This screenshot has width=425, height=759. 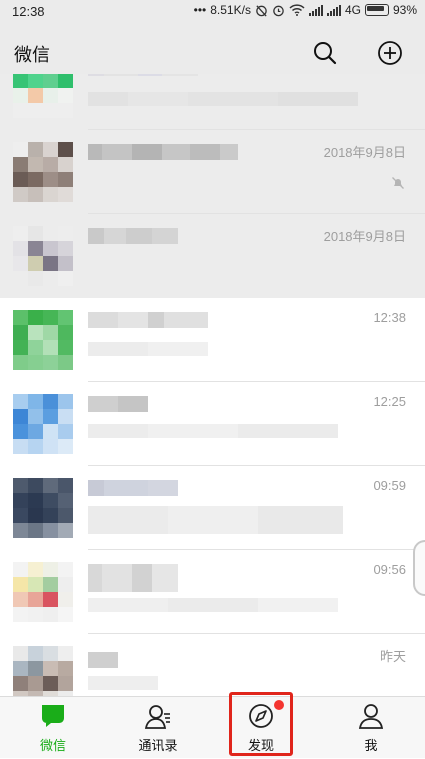 What do you see at coordinates (315, 10) in the screenshot?
I see `signal-icon` at bounding box center [315, 10].